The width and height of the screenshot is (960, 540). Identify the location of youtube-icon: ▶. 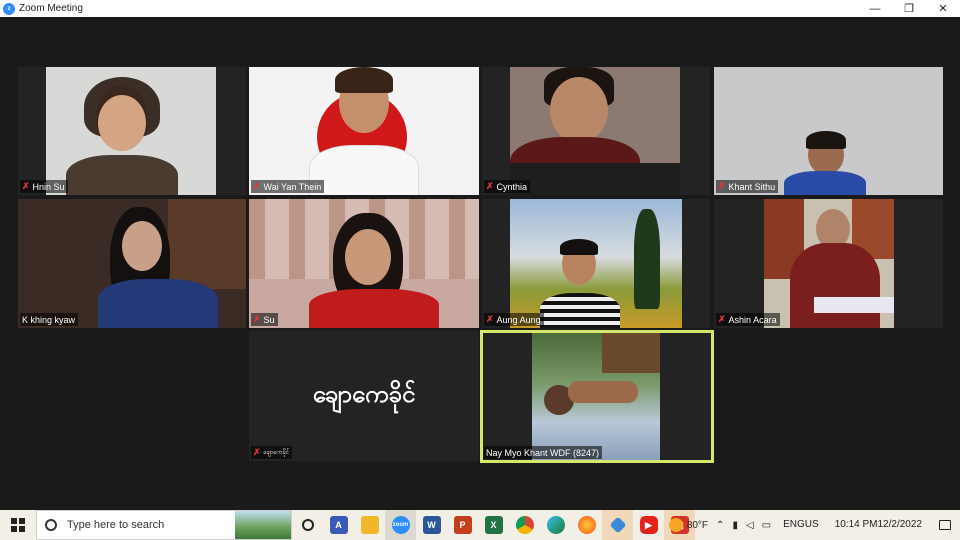
(648, 525).